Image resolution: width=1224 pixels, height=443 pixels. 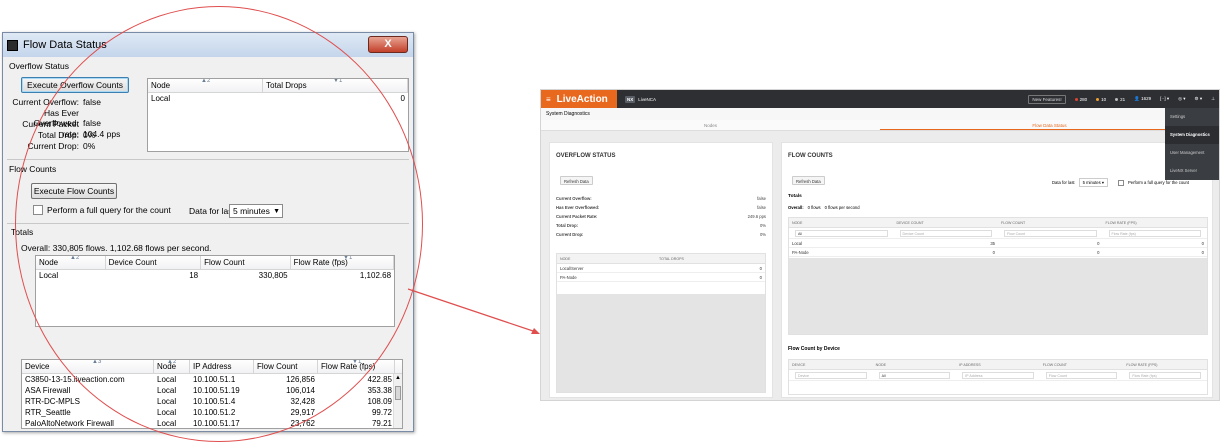 What do you see at coordinates (398, 393) in the screenshot?
I see `scroll-thumb` at bounding box center [398, 393].